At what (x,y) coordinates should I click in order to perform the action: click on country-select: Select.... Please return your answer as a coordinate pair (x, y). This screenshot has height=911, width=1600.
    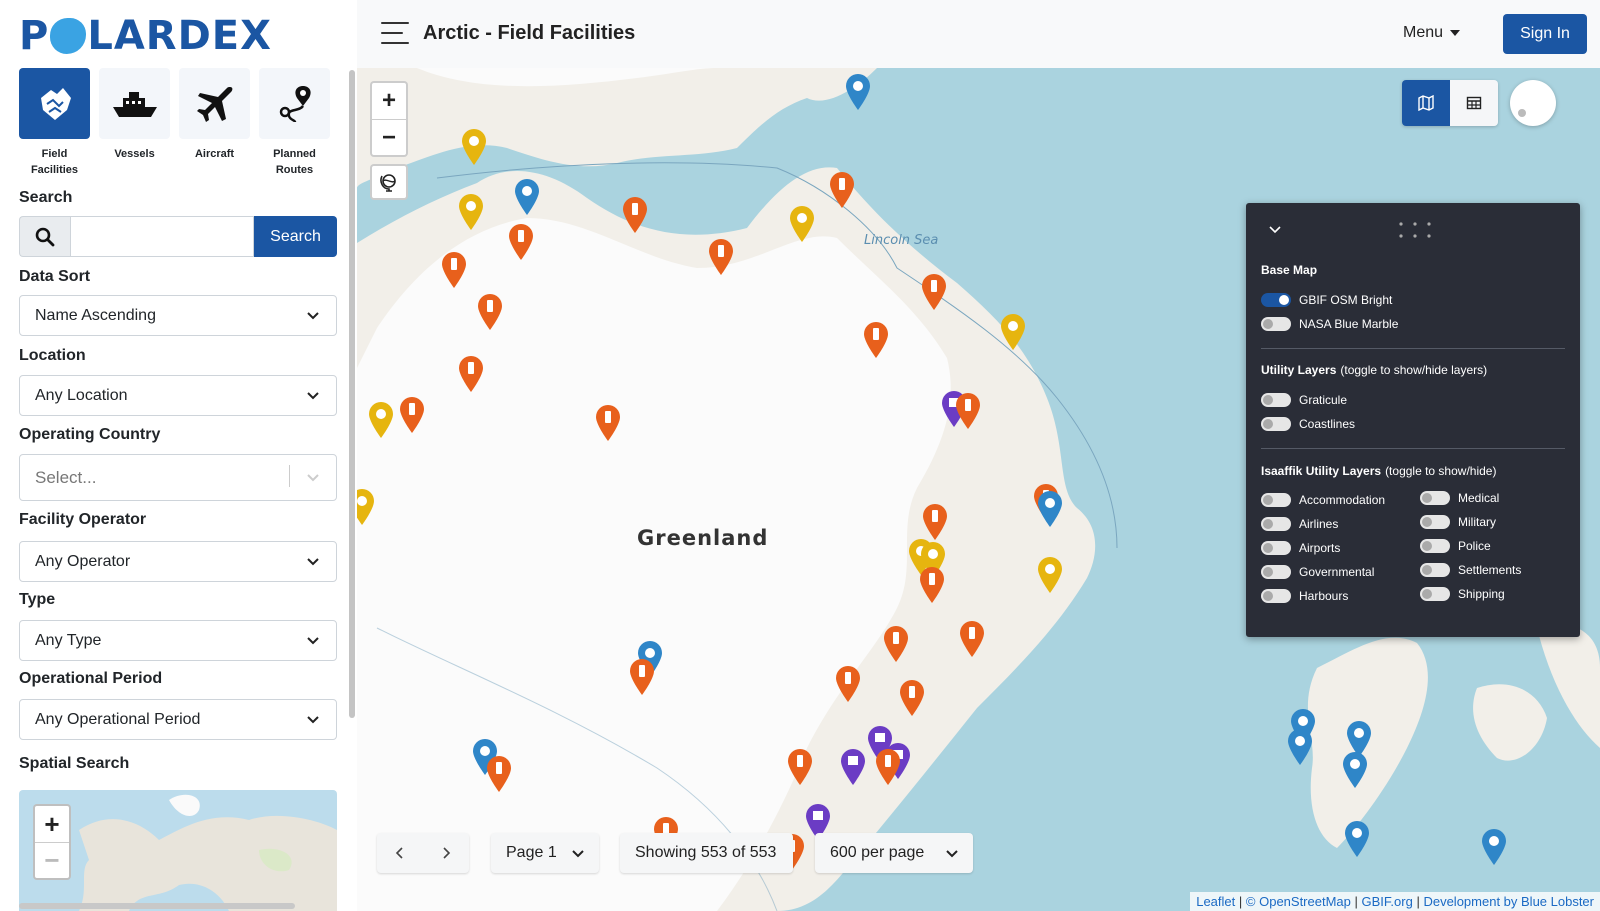
    Looking at the image, I should click on (178, 477).